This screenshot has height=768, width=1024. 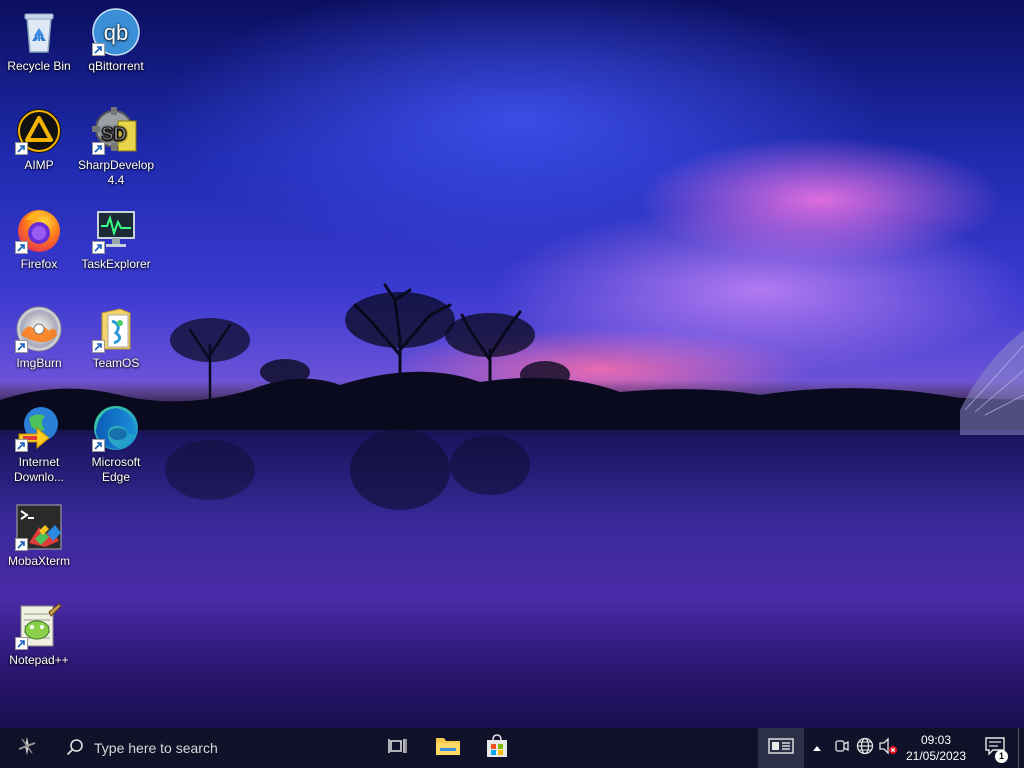 I want to click on taskbar-search-box: Type here to search, so click(x=214, y=748).